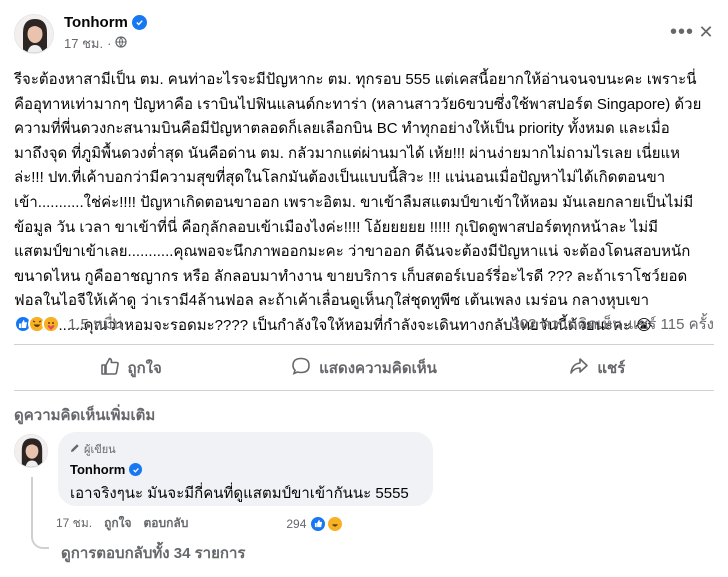  Describe the element at coordinates (166, 523) in the screenshot. I see `comment-reply-button: ตอบกลับ` at that location.